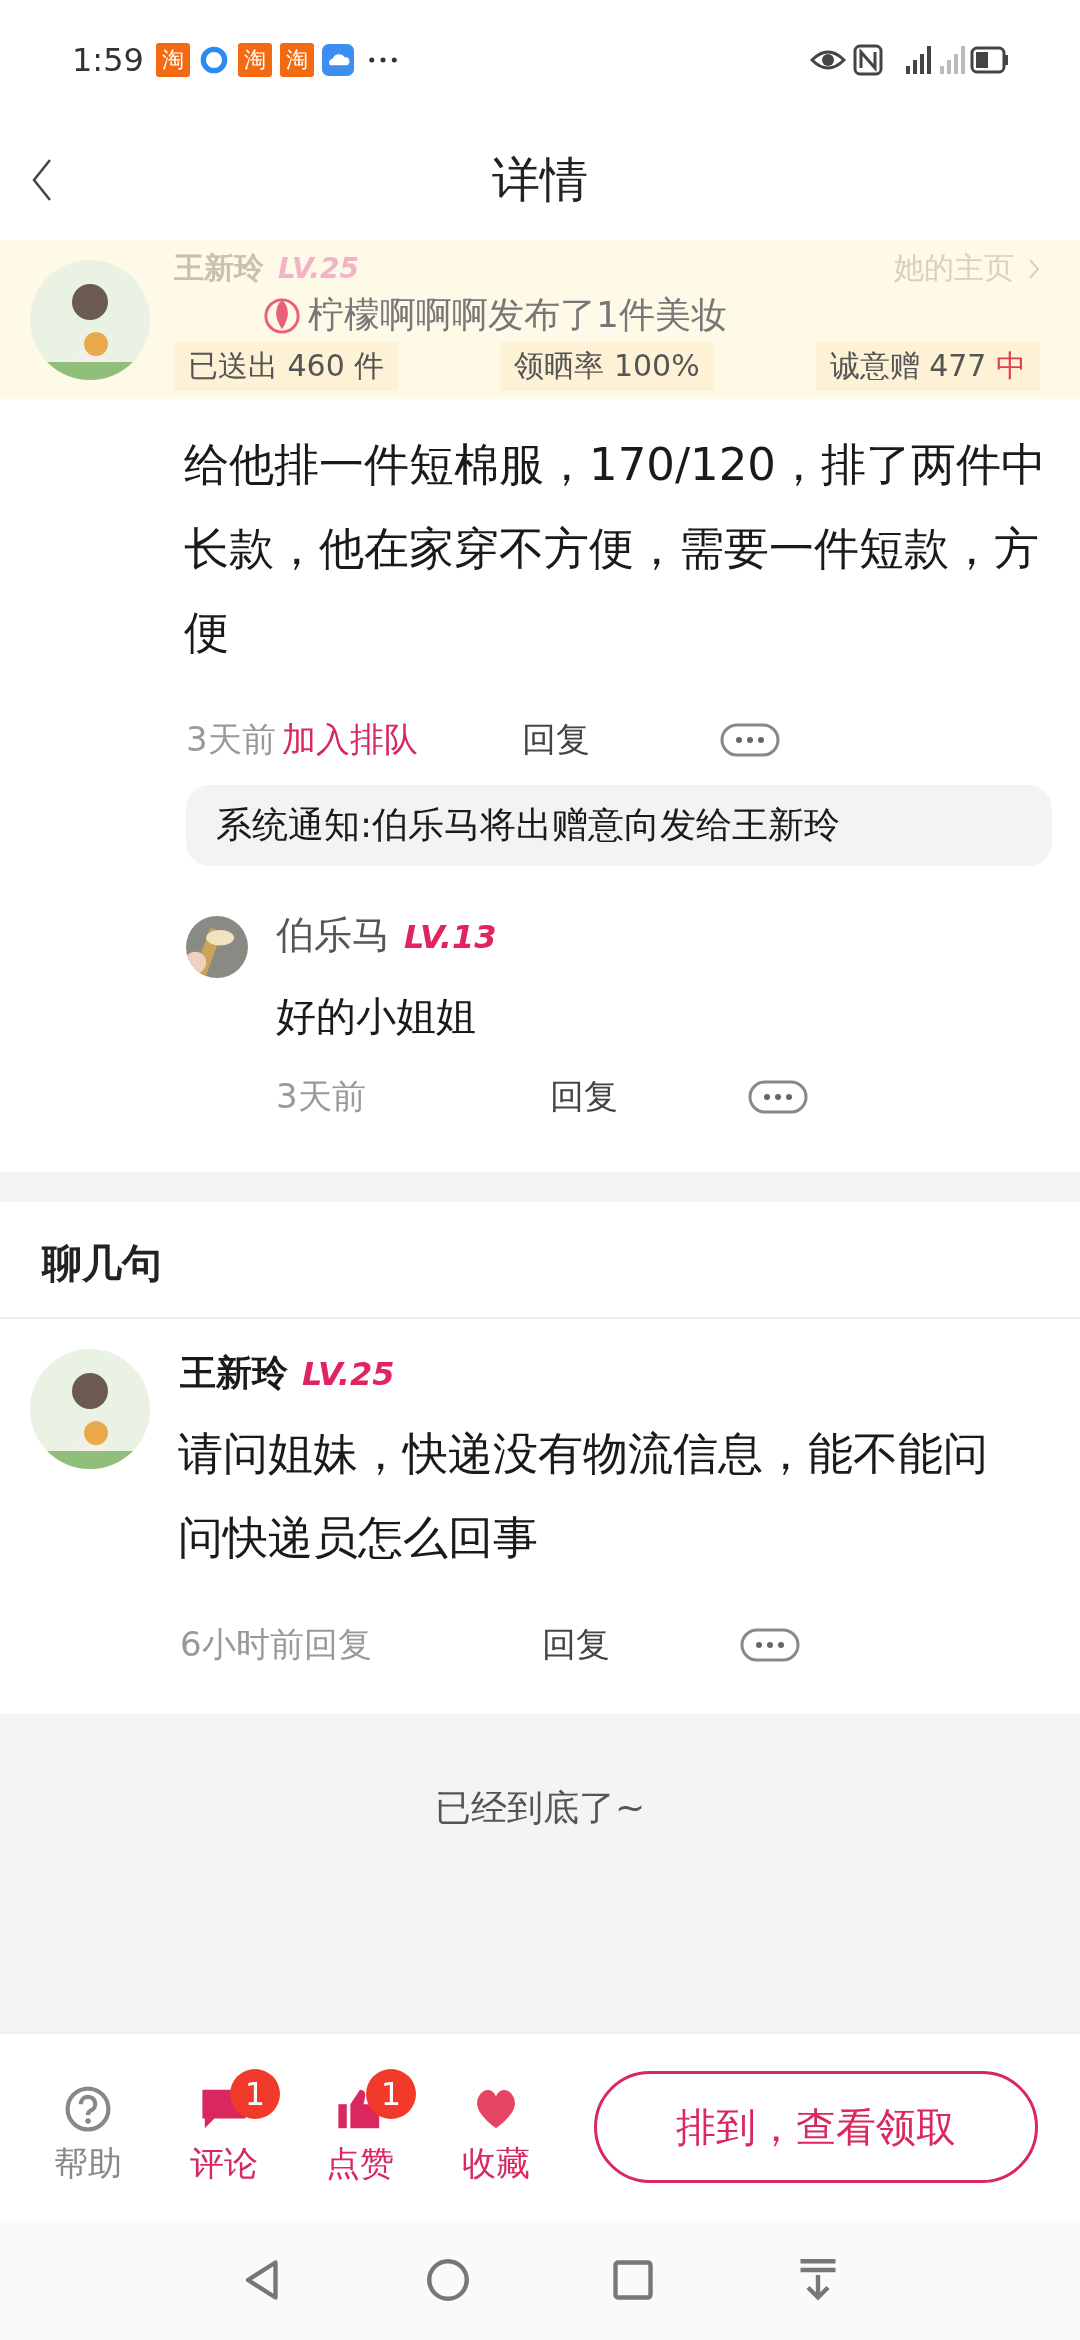  What do you see at coordinates (540, 1260) in the screenshot?
I see `section-title: 聊几句` at bounding box center [540, 1260].